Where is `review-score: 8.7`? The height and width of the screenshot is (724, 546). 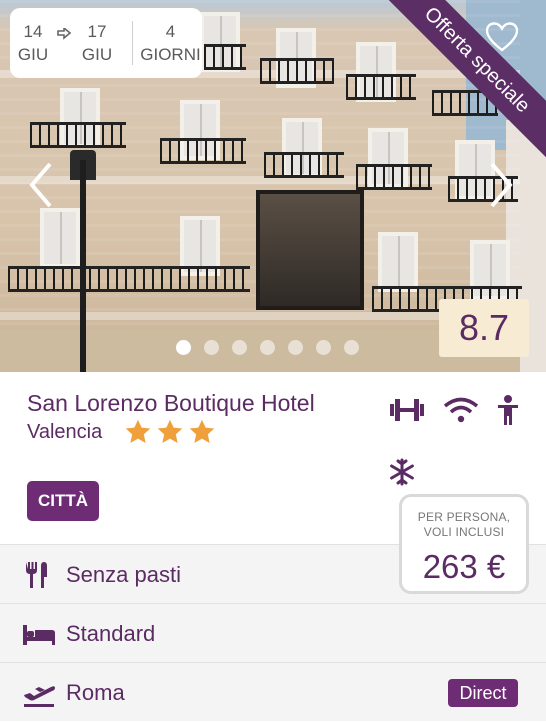
review-score: 8.7 is located at coordinates (484, 328).